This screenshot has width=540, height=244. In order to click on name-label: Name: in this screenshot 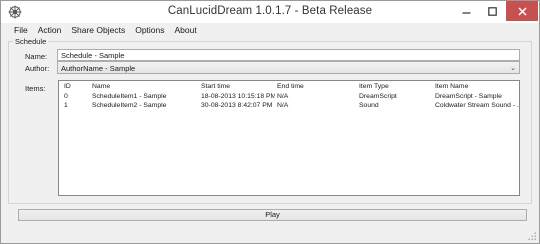, I will do `click(36, 56)`.